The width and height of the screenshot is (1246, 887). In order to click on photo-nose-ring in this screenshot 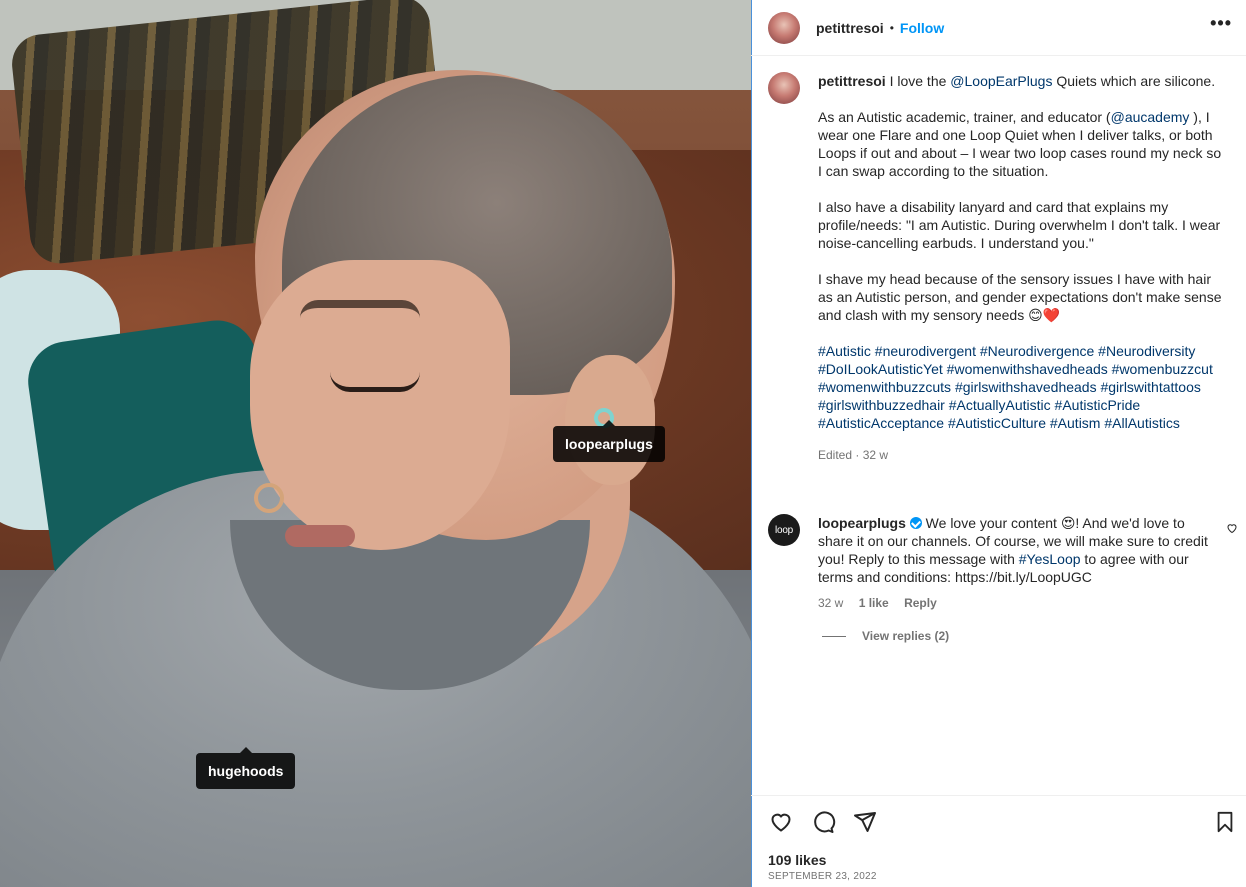, I will do `click(269, 498)`.